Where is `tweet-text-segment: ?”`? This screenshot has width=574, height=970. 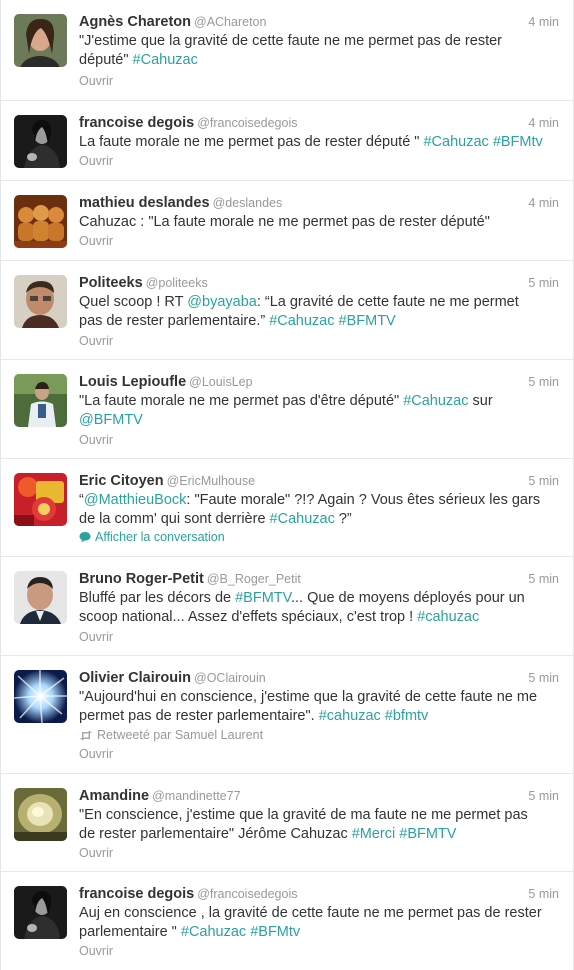
tweet-text-segment: ?” is located at coordinates (343, 519).